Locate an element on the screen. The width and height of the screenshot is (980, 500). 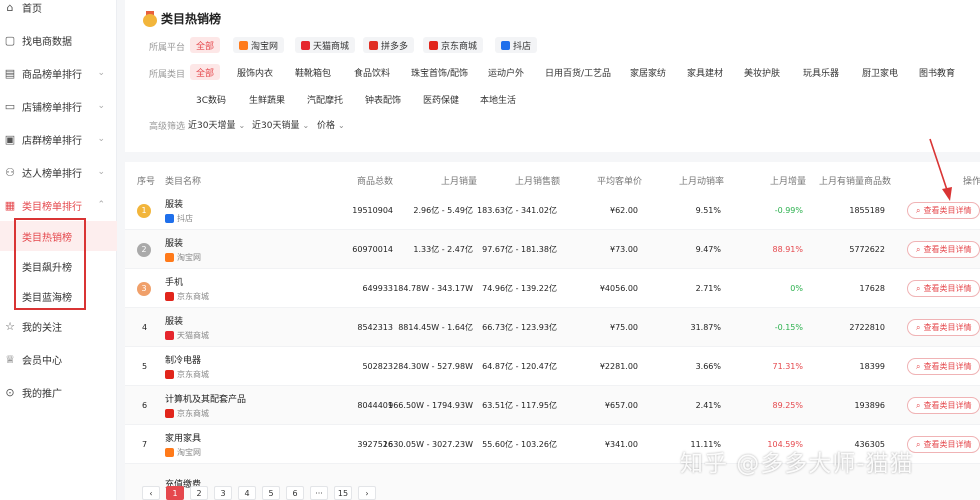
avg-price-cell: ¥2281.00 is located at coordinates (618, 366).